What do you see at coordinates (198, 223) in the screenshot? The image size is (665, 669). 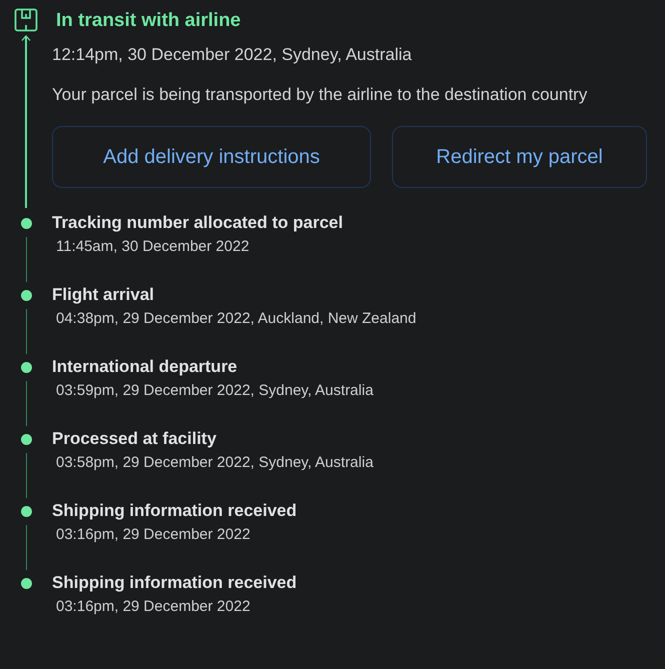 I see `event-title: Tracking number allocated to parcel` at bounding box center [198, 223].